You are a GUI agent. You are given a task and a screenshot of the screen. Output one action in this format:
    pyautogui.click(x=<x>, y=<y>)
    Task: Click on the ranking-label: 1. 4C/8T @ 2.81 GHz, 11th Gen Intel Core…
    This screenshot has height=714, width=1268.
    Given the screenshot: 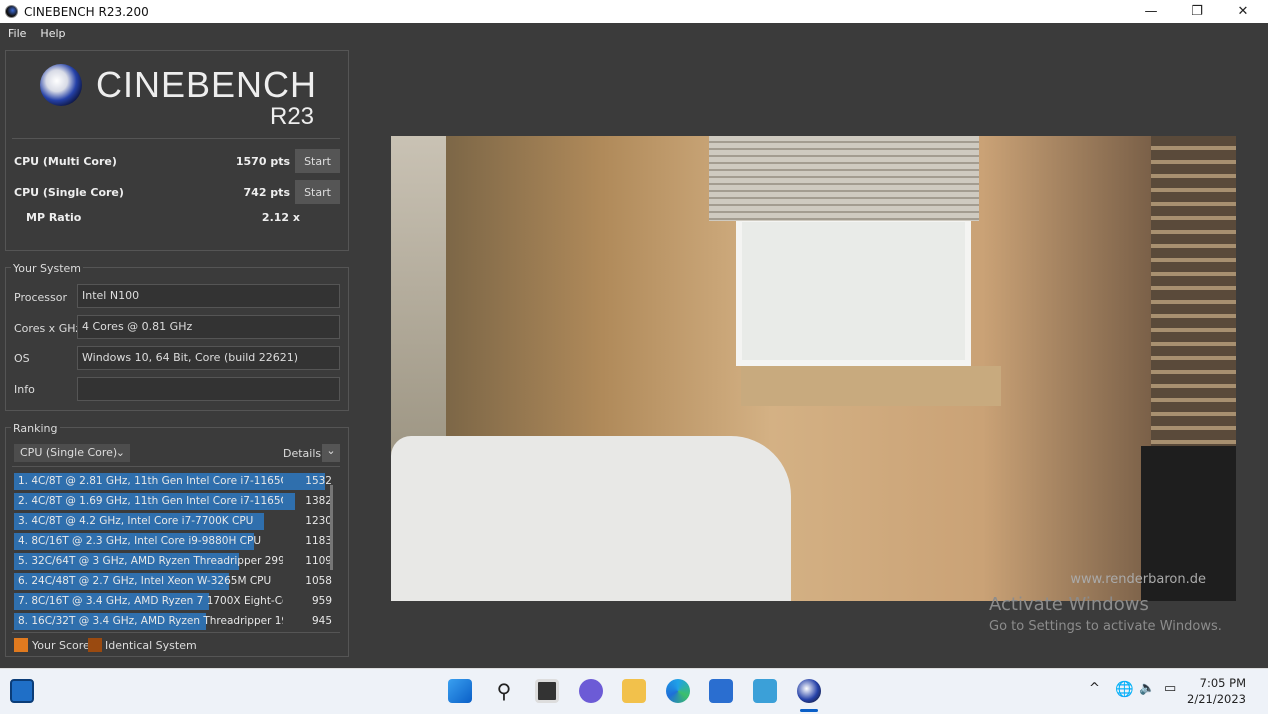 What is the action you would take?
    pyautogui.click(x=150, y=481)
    